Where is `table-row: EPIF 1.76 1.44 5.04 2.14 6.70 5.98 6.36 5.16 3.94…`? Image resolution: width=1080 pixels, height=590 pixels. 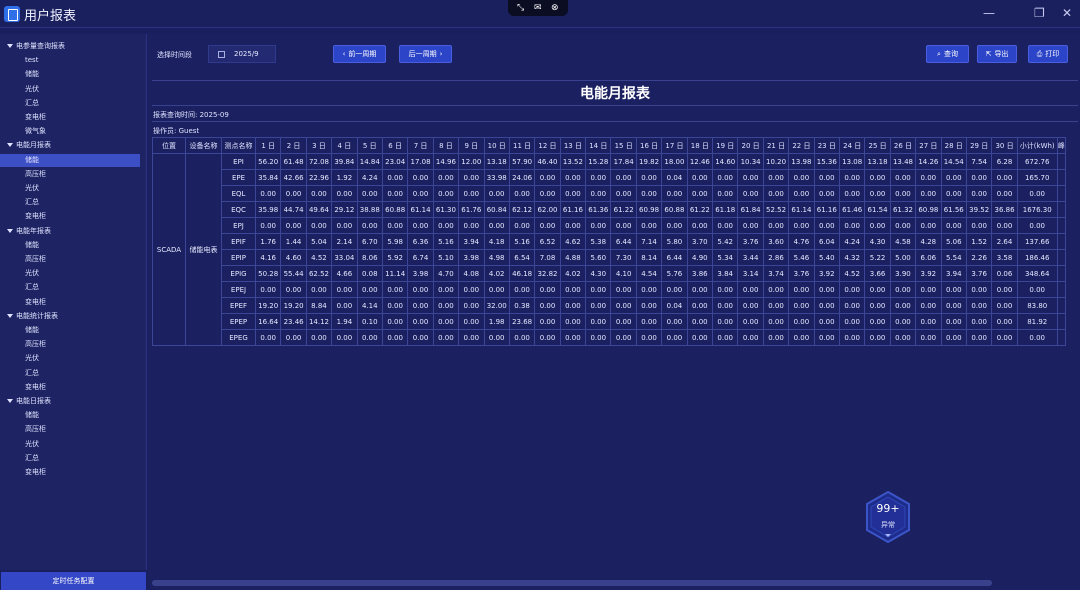
table-row: EPIF 1.76 1.44 5.04 2.14 6.70 5.98 6.36 5.16 3.94… is located at coordinates (609, 241).